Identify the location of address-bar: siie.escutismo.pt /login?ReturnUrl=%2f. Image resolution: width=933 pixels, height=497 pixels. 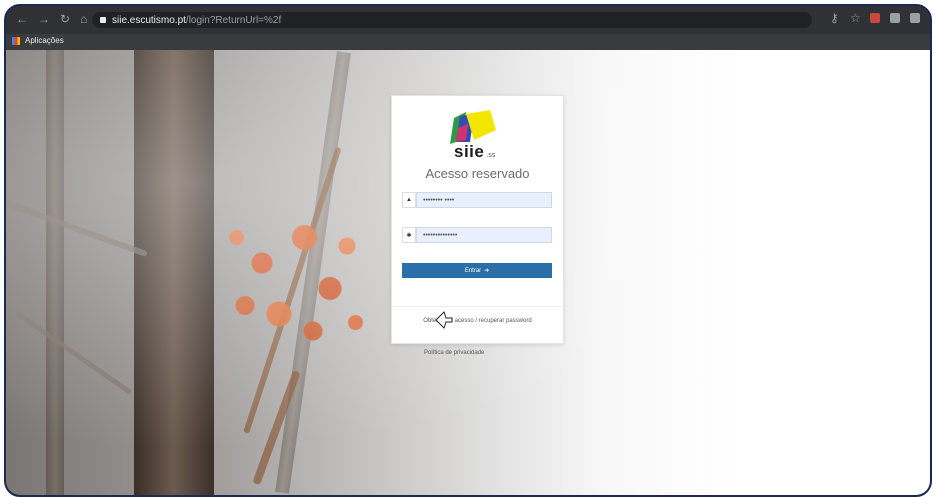
(452, 20).